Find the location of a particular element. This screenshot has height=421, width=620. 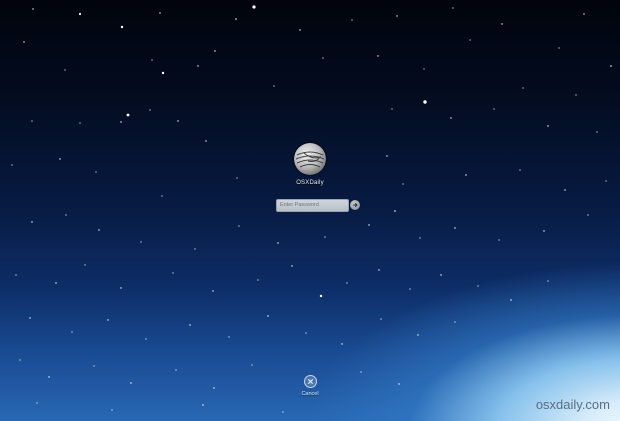

password-hint: - - - - is located at coordinates (307, 210).